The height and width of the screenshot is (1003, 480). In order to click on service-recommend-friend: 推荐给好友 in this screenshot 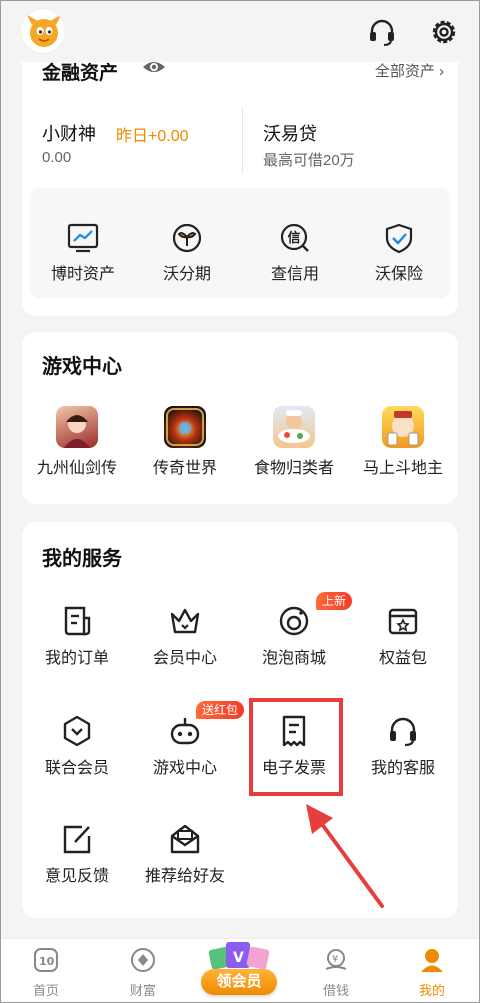, I will do `click(185, 854)`.